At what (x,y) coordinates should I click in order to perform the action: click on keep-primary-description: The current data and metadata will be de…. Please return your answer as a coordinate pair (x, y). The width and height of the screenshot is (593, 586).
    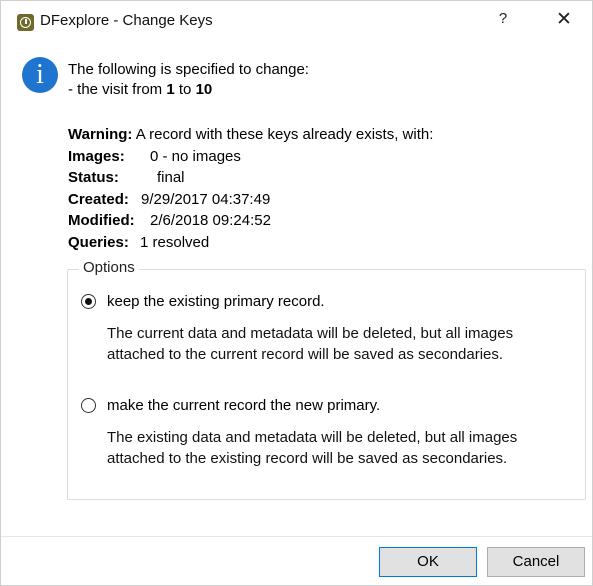
    Looking at the image, I should click on (310, 344).